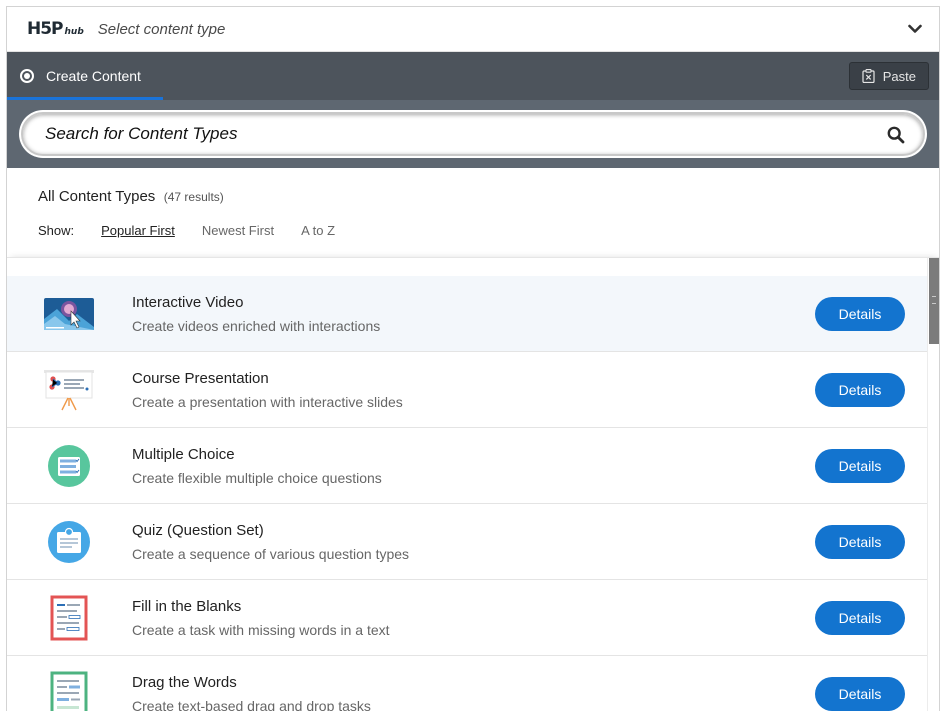  I want to click on paste-button: Paste, so click(888, 76).